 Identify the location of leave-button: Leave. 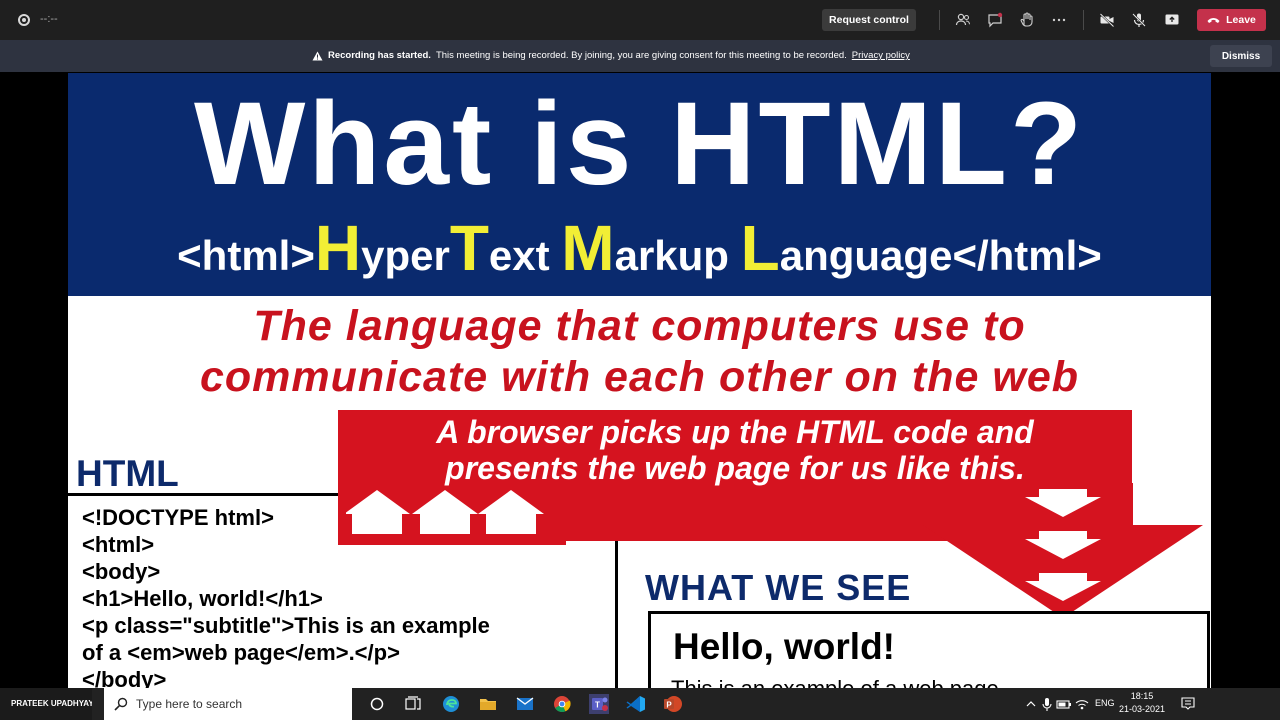
(1231, 20).